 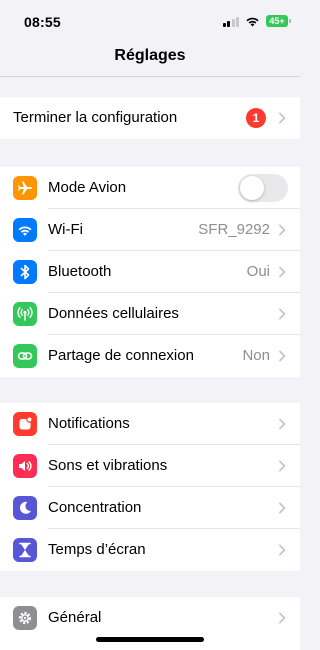 What do you see at coordinates (150, 22) in the screenshot?
I see `status-bar: 08:55 45+` at bounding box center [150, 22].